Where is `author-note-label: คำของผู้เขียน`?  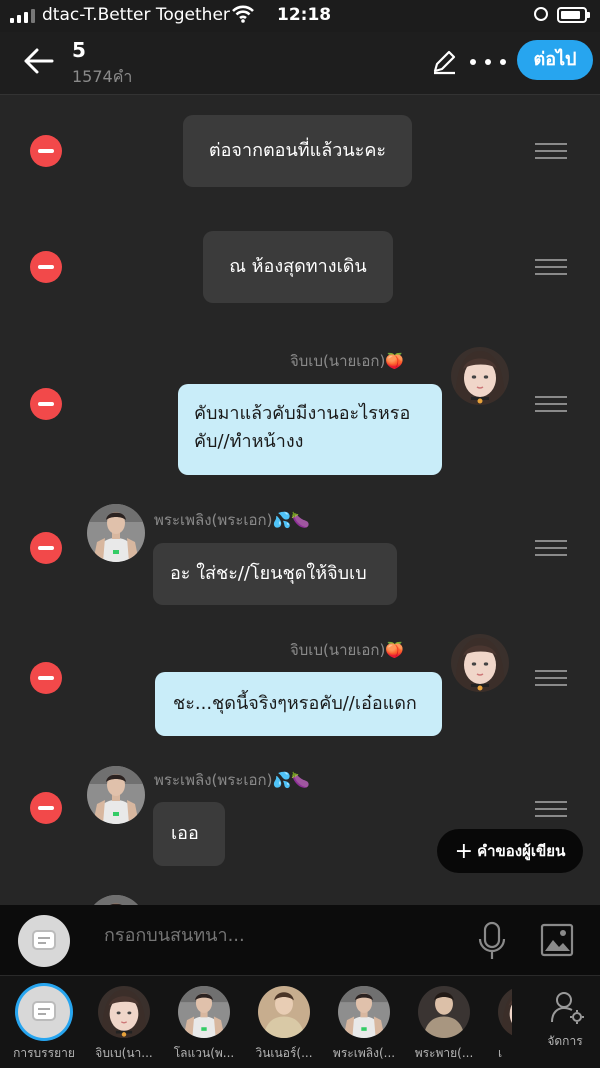 author-note-label: คำของผู้เขียน is located at coordinates (521, 851).